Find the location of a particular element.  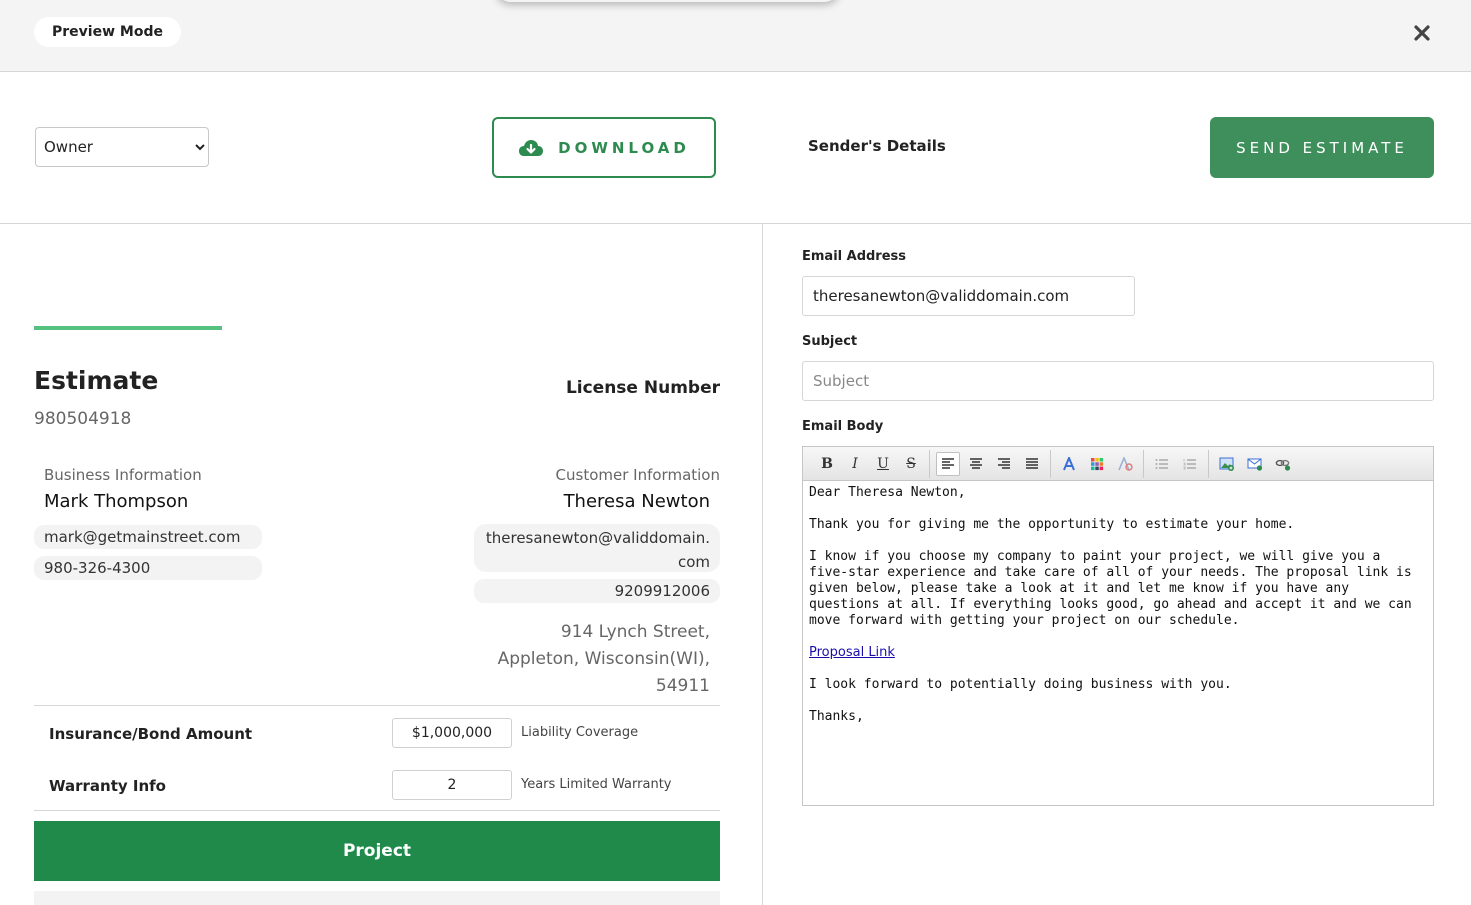

insert-link-button is located at coordinates (1283, 464).